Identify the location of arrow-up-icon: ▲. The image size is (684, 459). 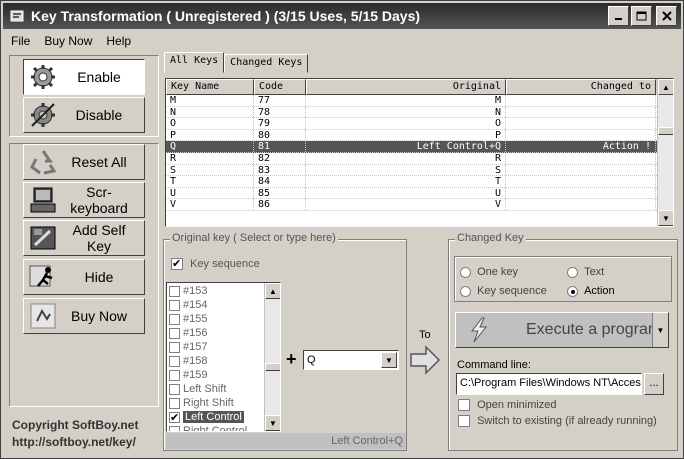
(666, 87).